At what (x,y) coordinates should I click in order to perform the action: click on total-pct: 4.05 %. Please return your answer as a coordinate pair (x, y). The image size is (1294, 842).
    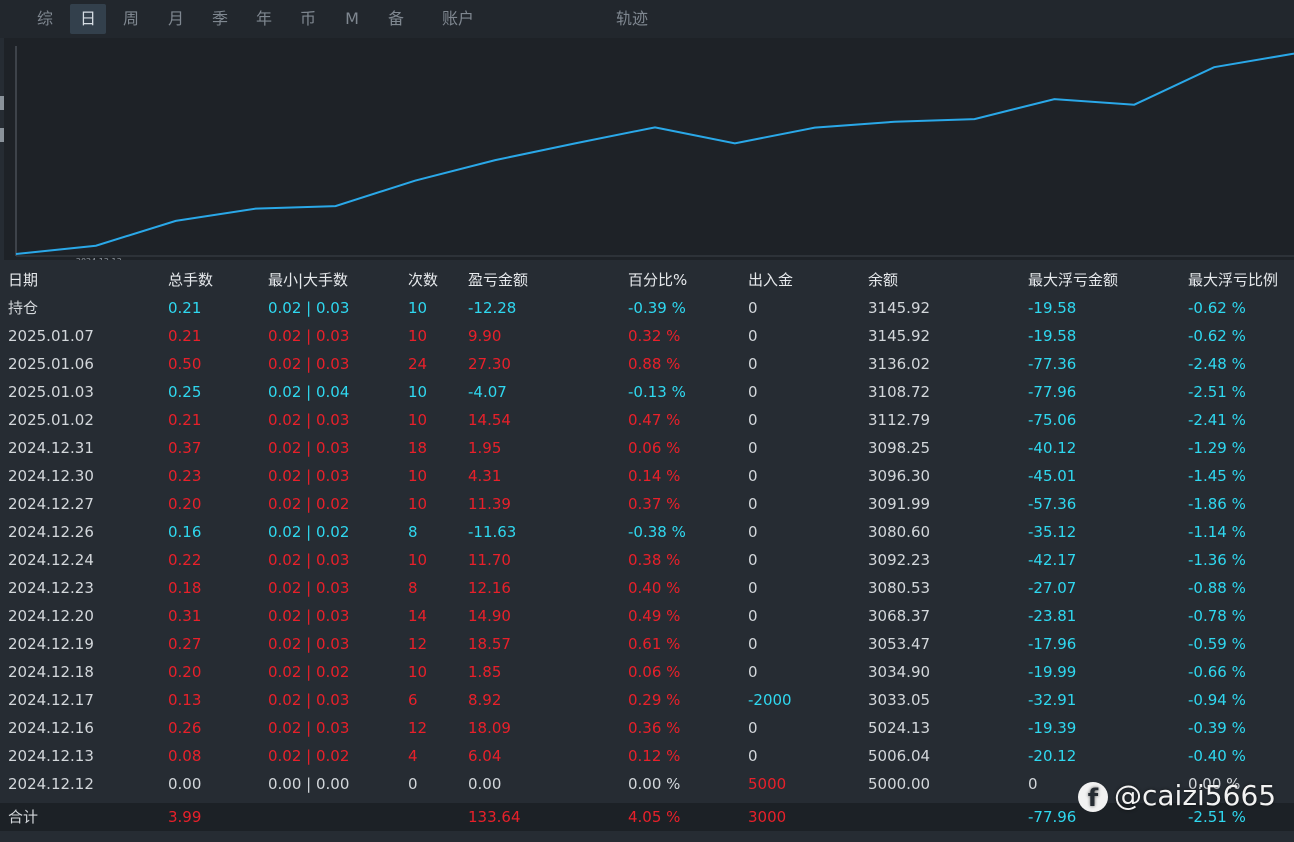
    Looking at the image, I should click on (654, 817).